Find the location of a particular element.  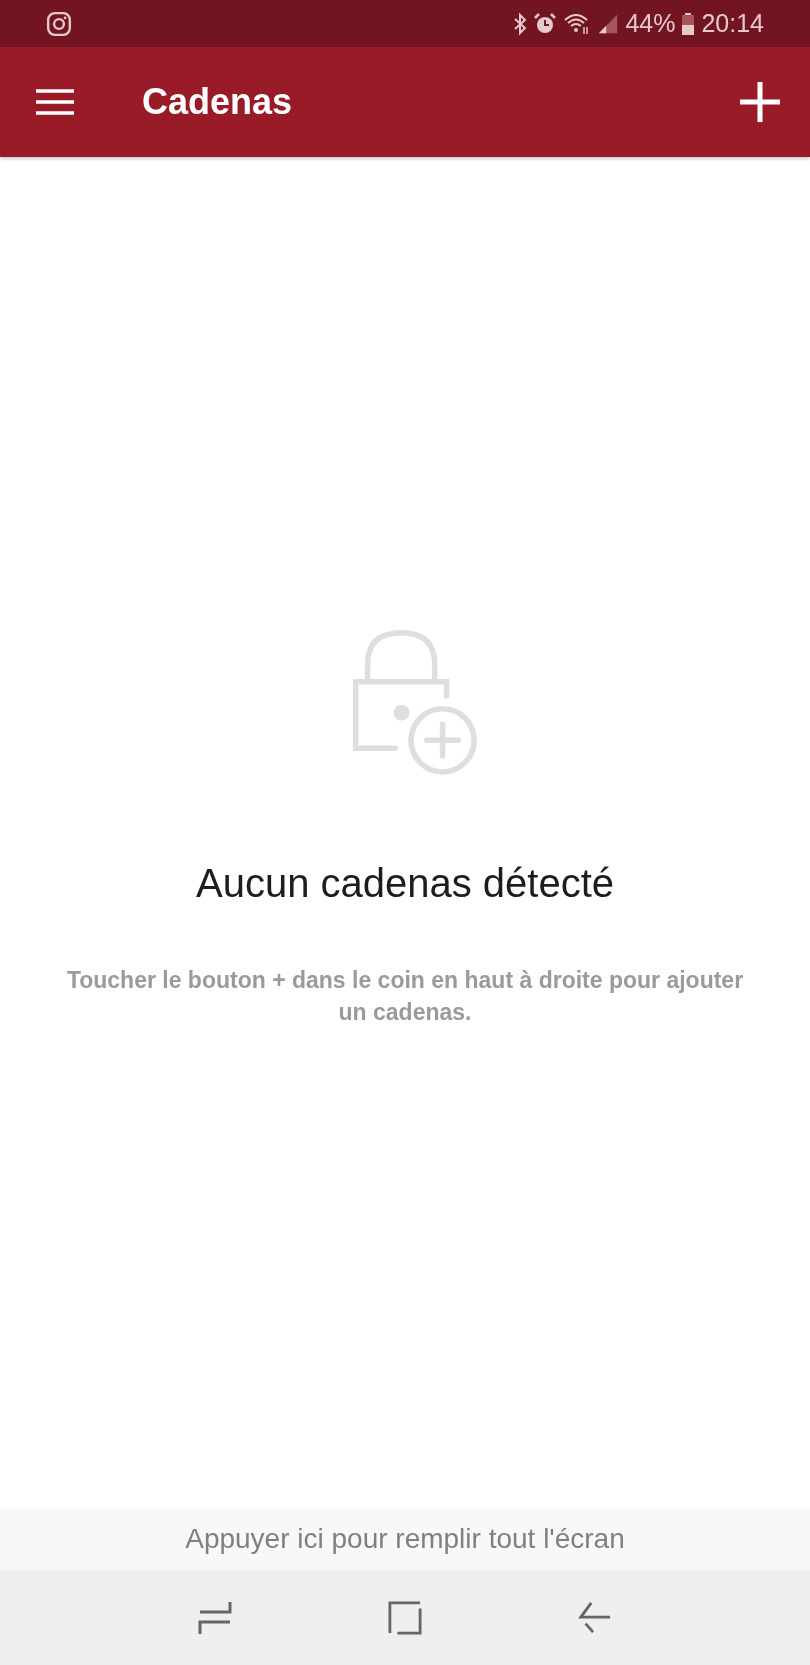

clock: 20:14 is located at coordinates (732, 23).